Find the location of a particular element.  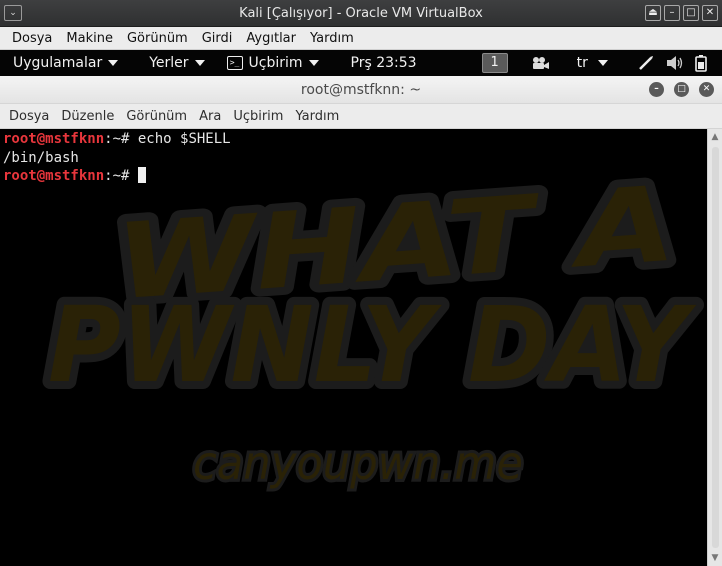

app-menu-label: Uçbirim is located at coordinates (275, 63).